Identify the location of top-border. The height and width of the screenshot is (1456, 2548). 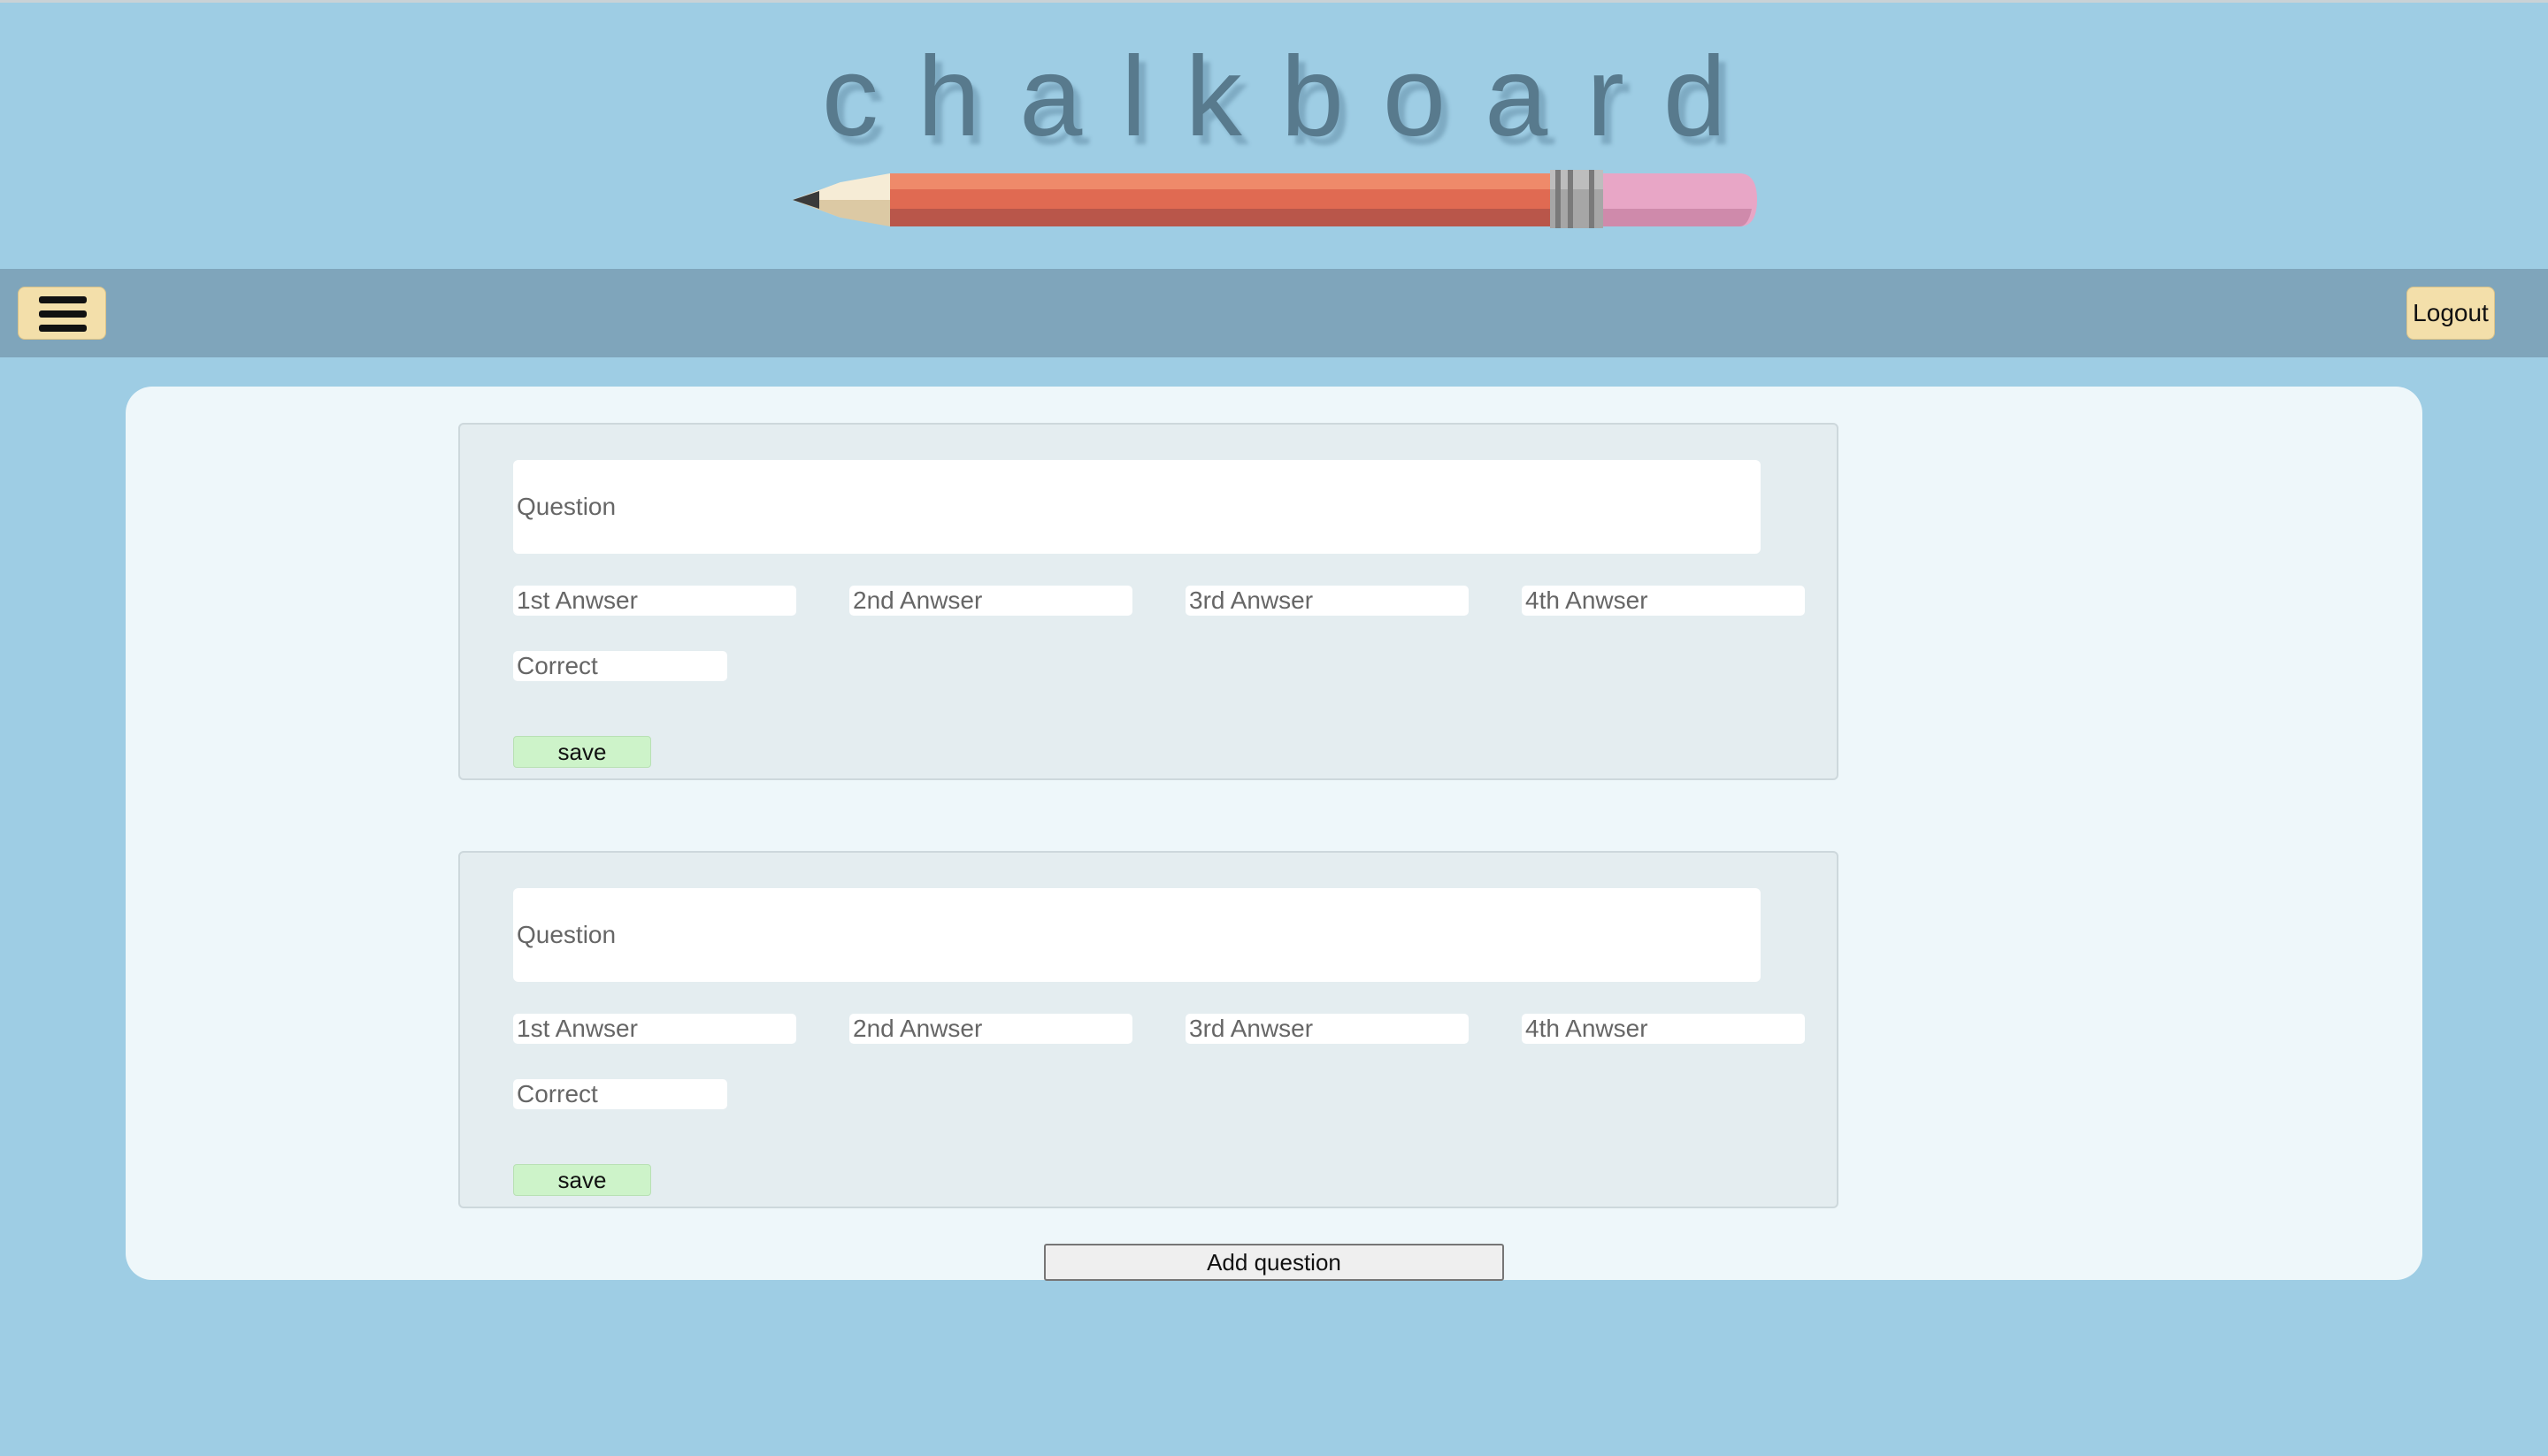
(1274, 1).